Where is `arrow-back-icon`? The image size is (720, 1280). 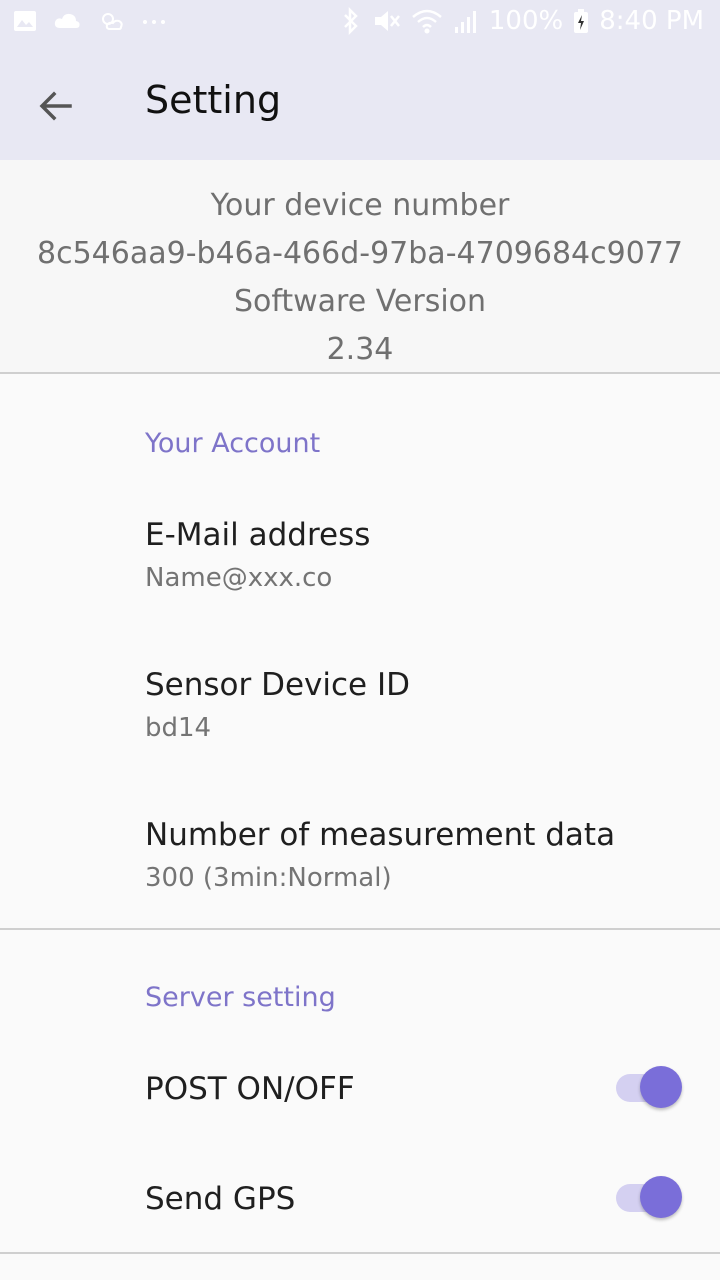 arrow-back-icon is located at coordinates (55, 106).